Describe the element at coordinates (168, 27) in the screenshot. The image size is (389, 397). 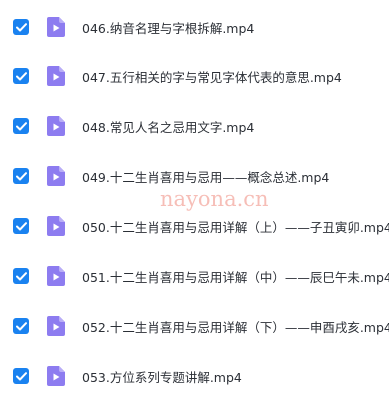
I see `file-name: 046.纳音名理与字根拆解.mp4` at that location.